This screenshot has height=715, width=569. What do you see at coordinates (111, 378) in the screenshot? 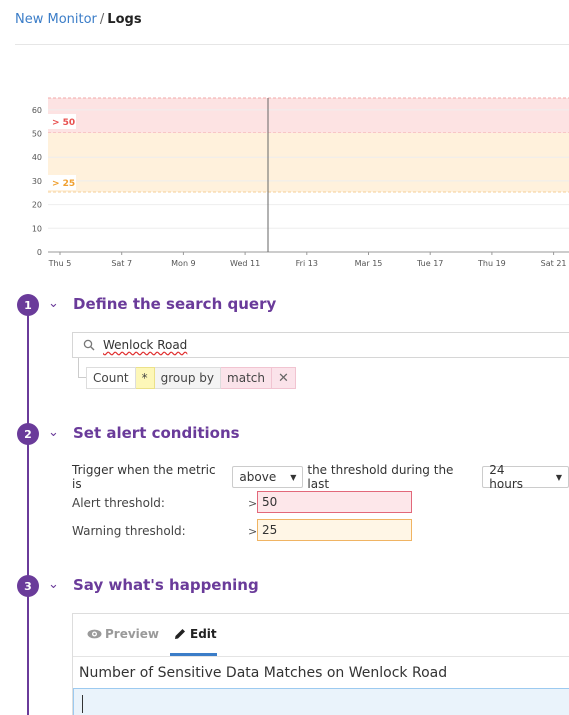
I see `measure-chip: Count` at bounding box center [111, 378].